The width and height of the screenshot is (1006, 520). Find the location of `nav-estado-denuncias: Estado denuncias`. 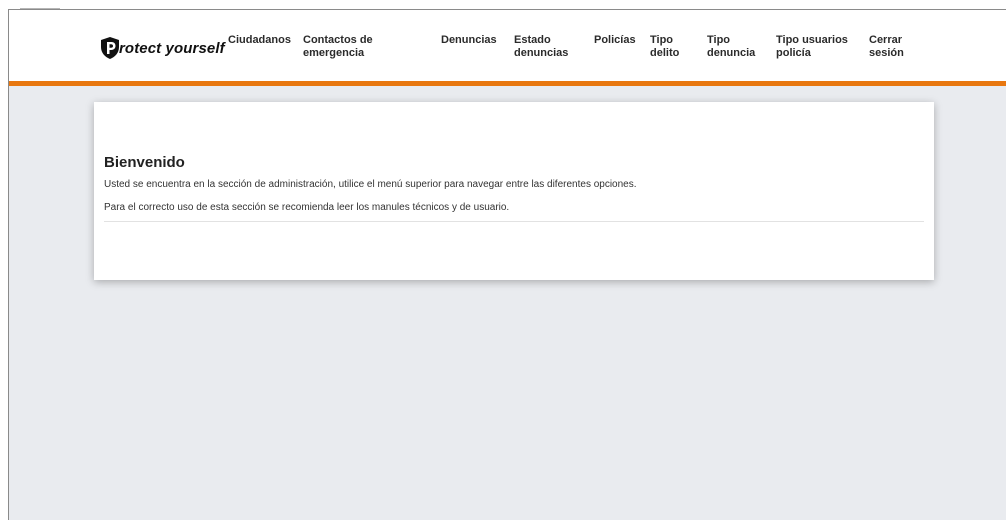

nav-estado-denuncias: Estado denuncias is located at coordinates (544, 47).